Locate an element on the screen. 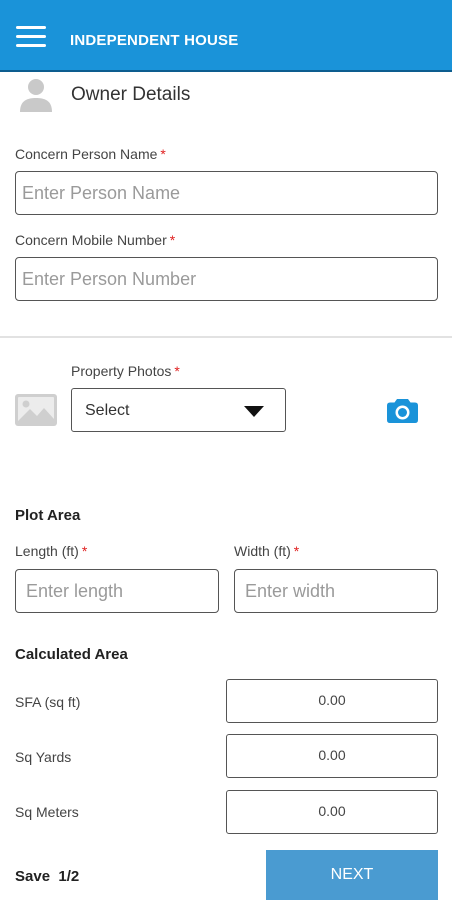 The height and width of the screenshot is (900, 452). next-button: NEXT is located at coordinates (352, 875).